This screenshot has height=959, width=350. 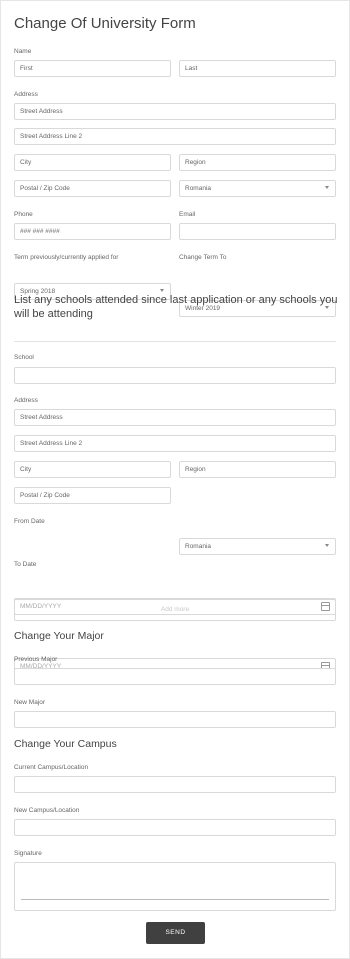 I want to click on email-label: Email, so click(x=187, y=214).